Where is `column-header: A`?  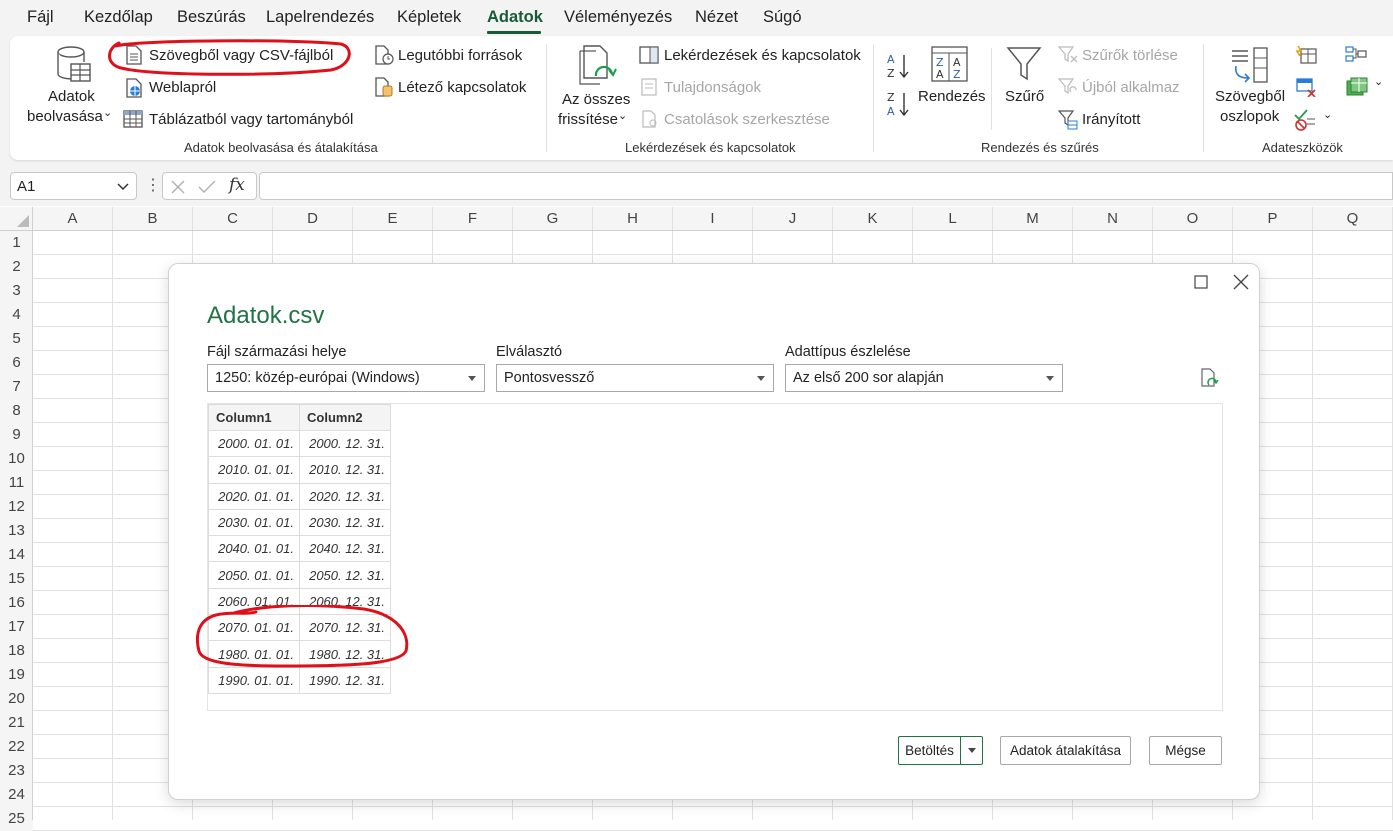
column-header: A is located at coordinates (73, 219).